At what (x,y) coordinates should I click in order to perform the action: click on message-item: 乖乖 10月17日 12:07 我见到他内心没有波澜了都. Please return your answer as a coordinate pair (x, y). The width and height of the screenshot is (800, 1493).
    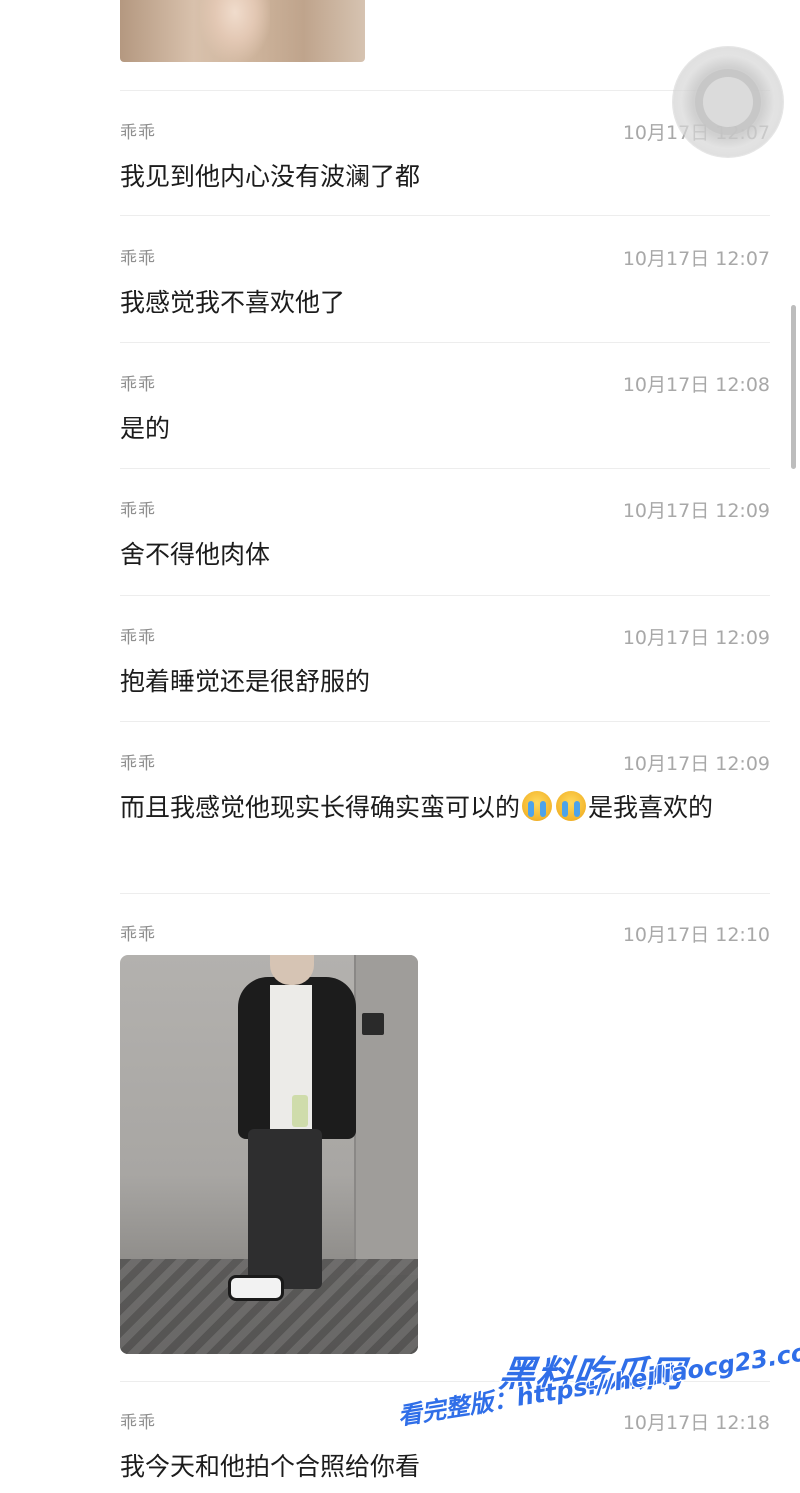
    Looking at the image, I should click on (445, 154).